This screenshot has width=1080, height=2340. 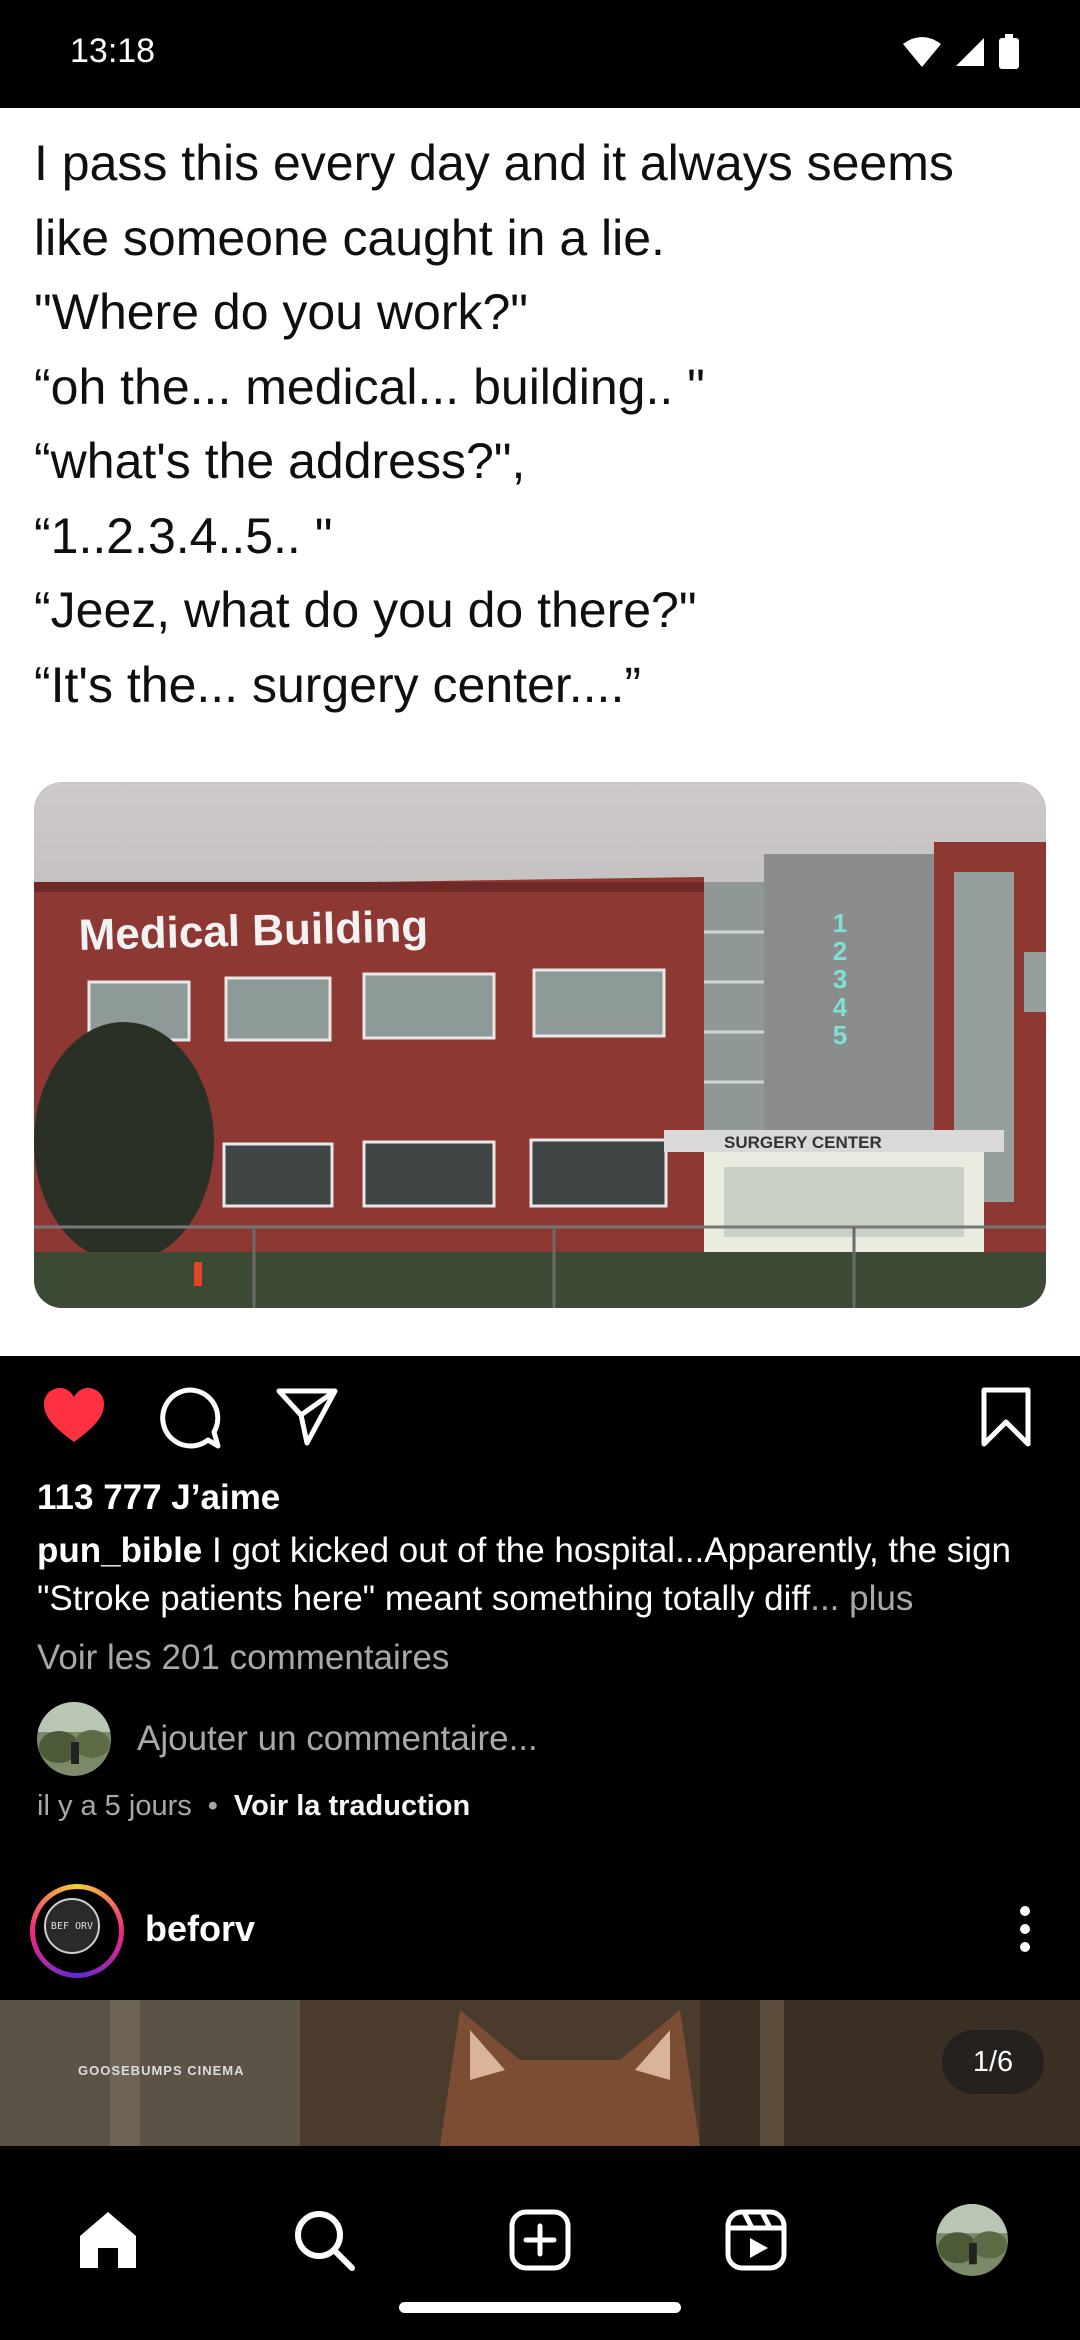 What do you see at coordinates (337, 684) in the screenshot?
I see `post-text-line: “It's the... surgery center....”` at bounding box center [337, 684].